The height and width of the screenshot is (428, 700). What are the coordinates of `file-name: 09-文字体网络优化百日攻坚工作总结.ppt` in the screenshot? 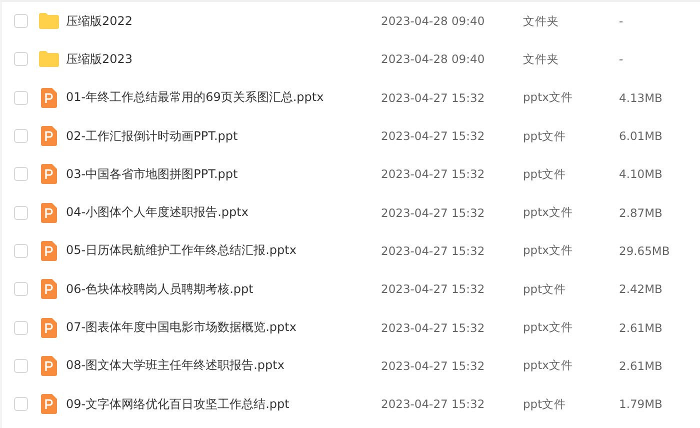 It's located at (223, 404).